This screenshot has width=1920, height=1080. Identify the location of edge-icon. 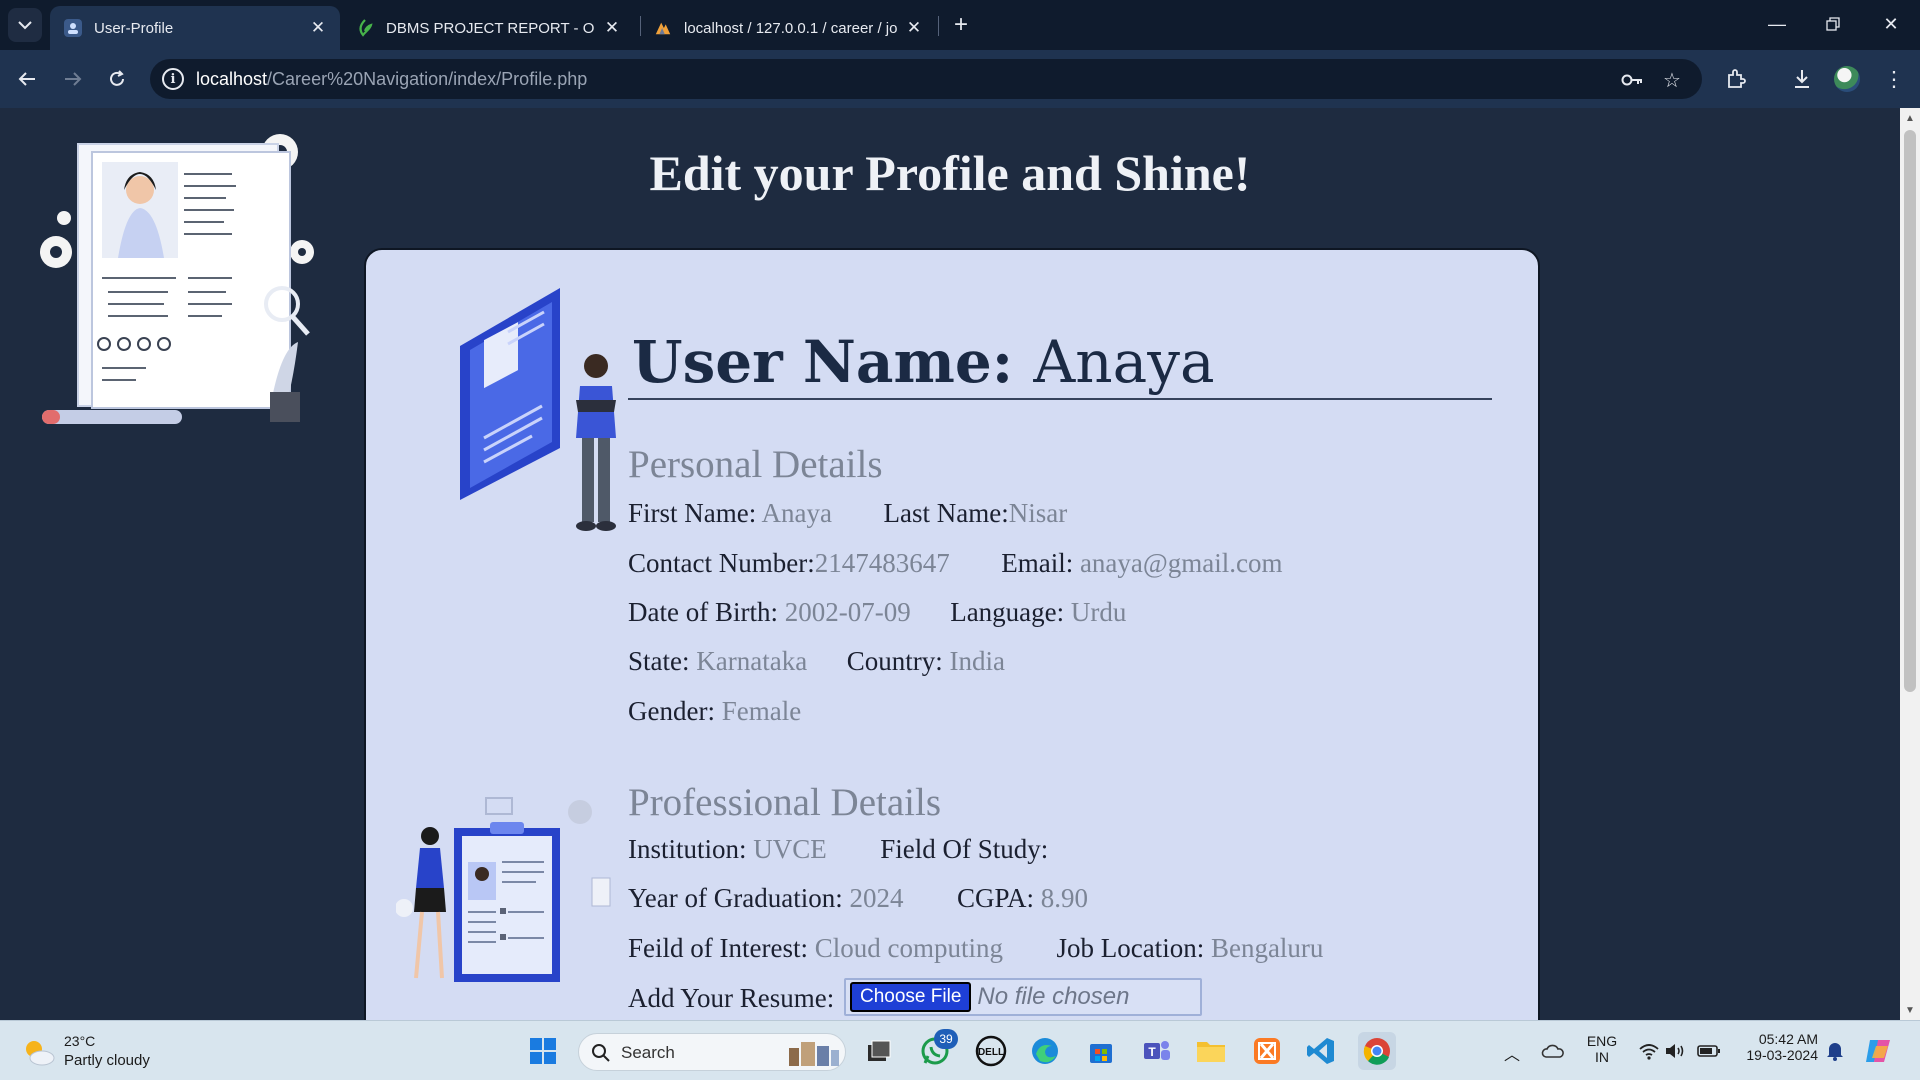
(1045, 1051).